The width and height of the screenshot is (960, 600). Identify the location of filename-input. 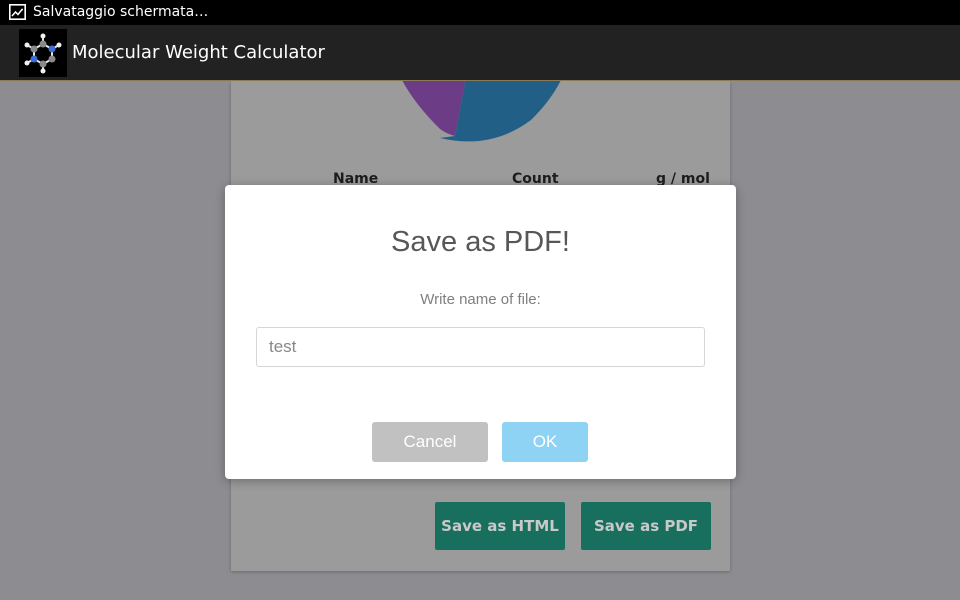
(480, 347).